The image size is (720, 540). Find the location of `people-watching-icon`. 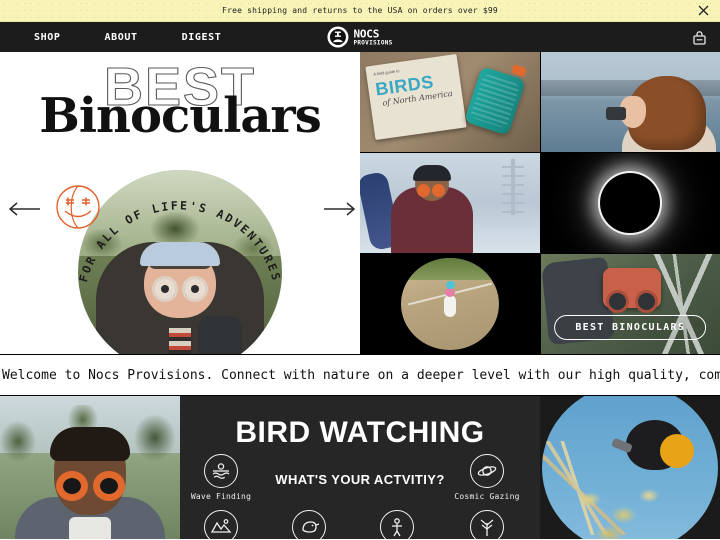

people-watching-icon is located at coordinates (397, 524).